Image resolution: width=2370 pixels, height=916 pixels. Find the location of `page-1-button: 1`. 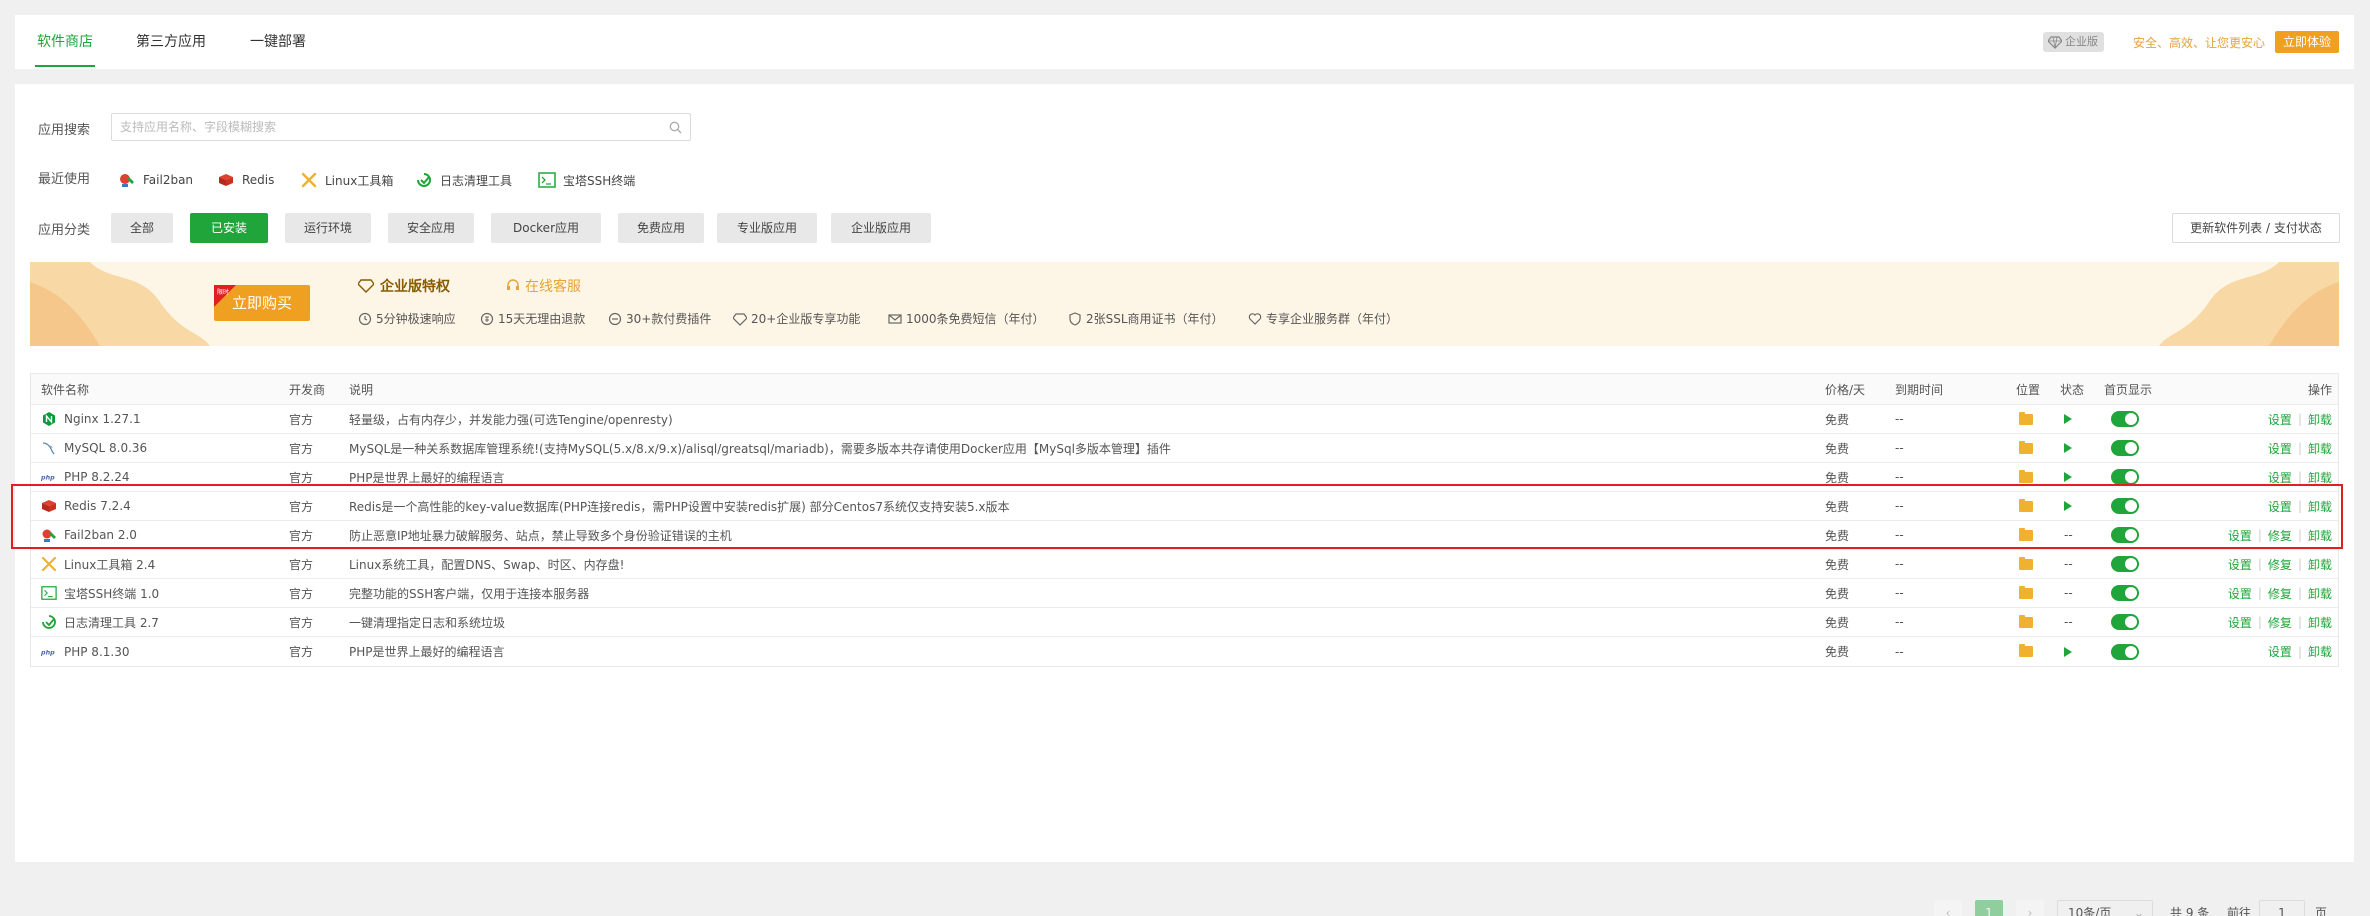

page-1-button: 1 is located at coordinates (1989, 908).